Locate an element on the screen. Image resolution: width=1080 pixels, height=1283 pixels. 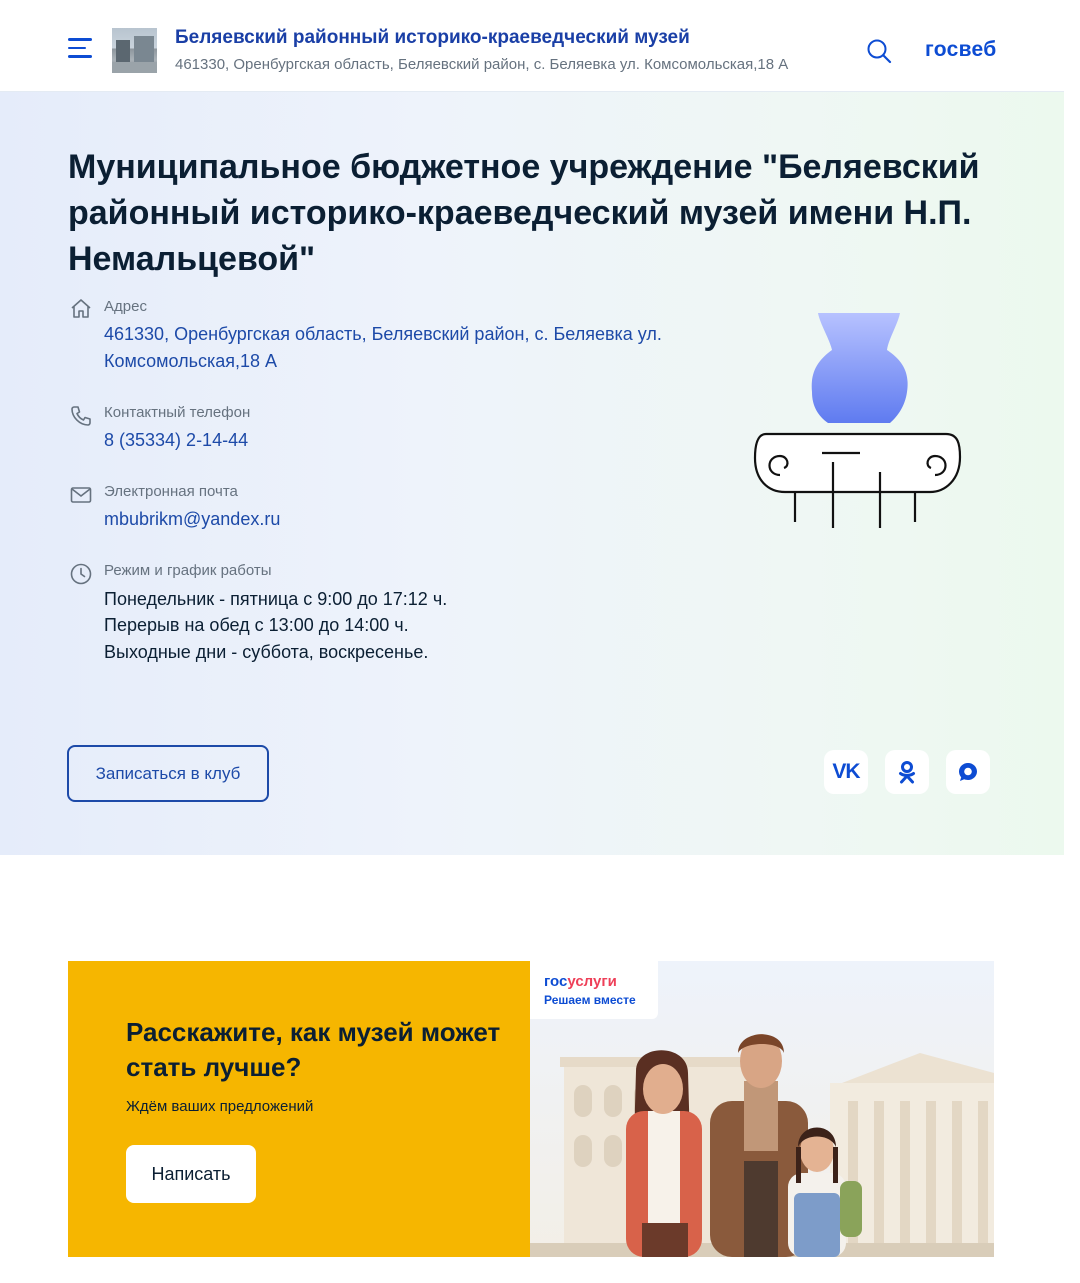
chat-icon is located at coordinates (968, 772).